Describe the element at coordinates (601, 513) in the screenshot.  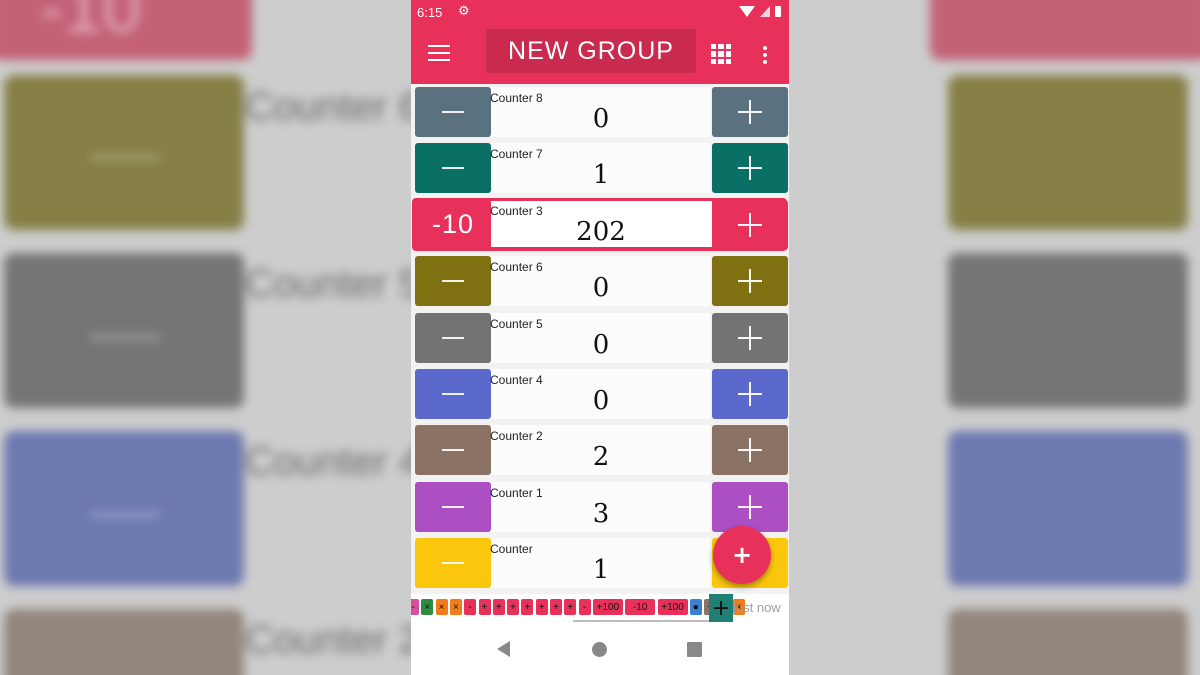
I see `counter-value: 3` at that location.